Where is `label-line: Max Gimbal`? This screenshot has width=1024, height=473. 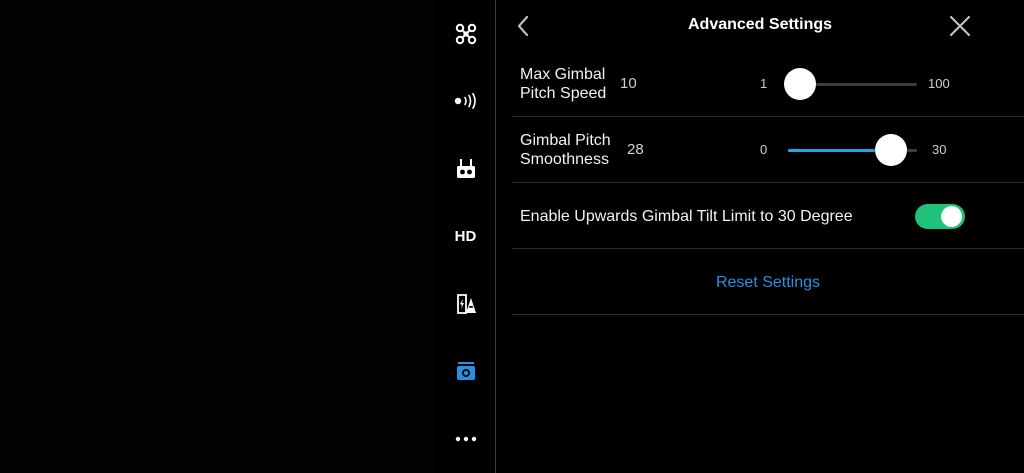
label-line: Max Gimbal is located at coordinates (563, 74).